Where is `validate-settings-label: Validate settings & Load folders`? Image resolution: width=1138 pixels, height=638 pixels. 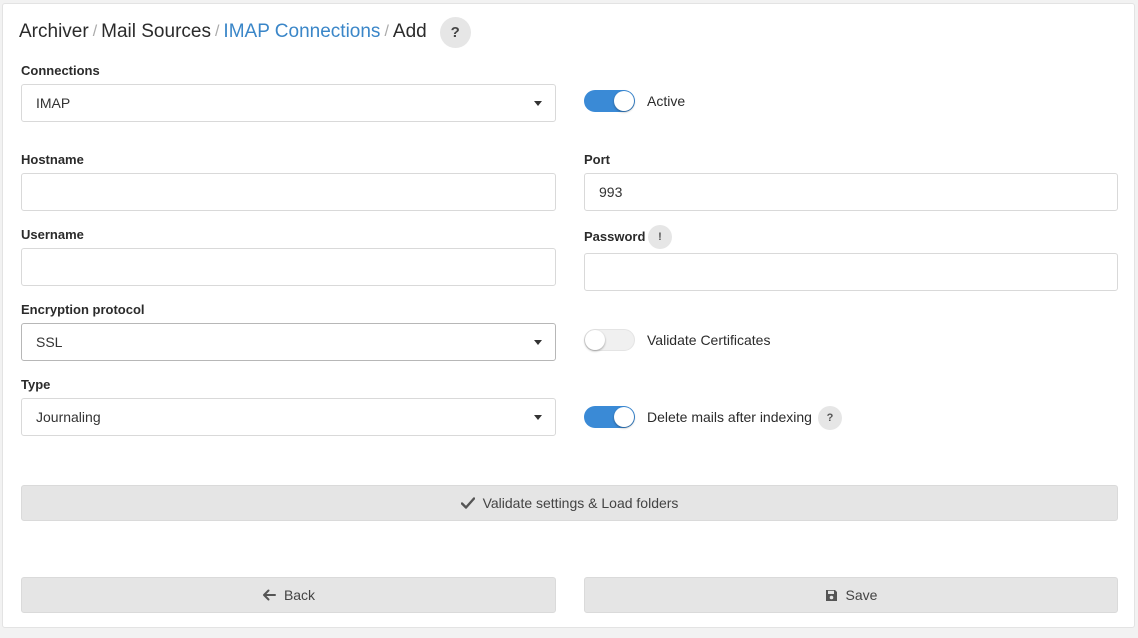 validate-settings-label: Validate settings & Load folders is located at coordinates (580, 503).